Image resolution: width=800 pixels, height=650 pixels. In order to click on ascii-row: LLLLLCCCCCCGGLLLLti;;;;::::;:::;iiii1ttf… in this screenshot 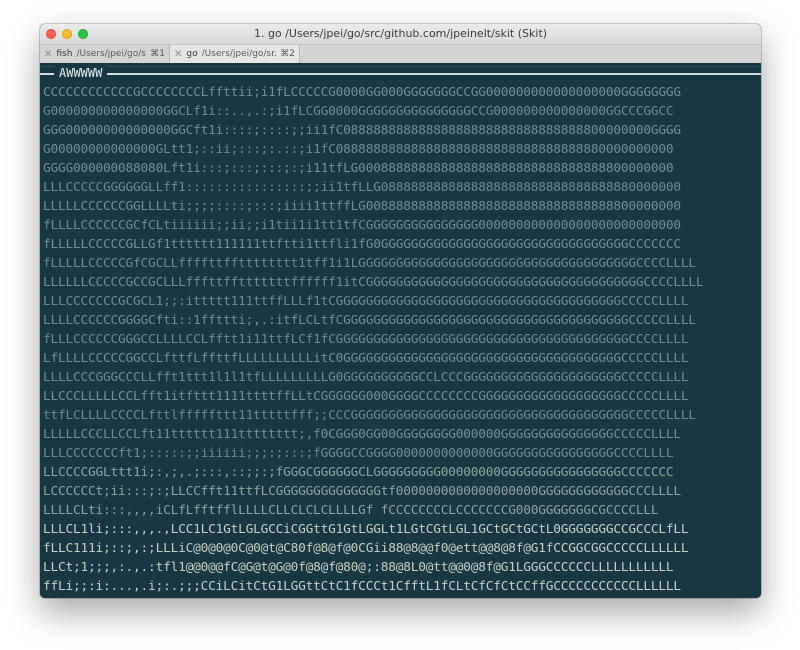, I will do `click(362, 206)`.